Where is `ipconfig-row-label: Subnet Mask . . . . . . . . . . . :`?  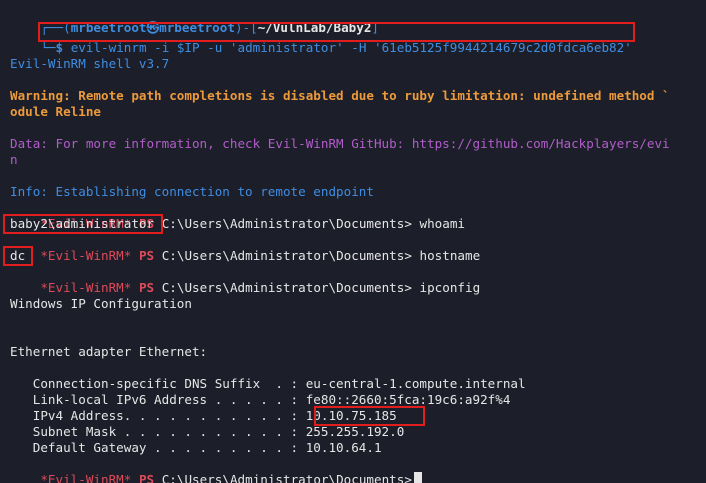 ipconfig-row-label: Subnet Mask . . . . . . . . . . . : is located at coordinates (158, 431).